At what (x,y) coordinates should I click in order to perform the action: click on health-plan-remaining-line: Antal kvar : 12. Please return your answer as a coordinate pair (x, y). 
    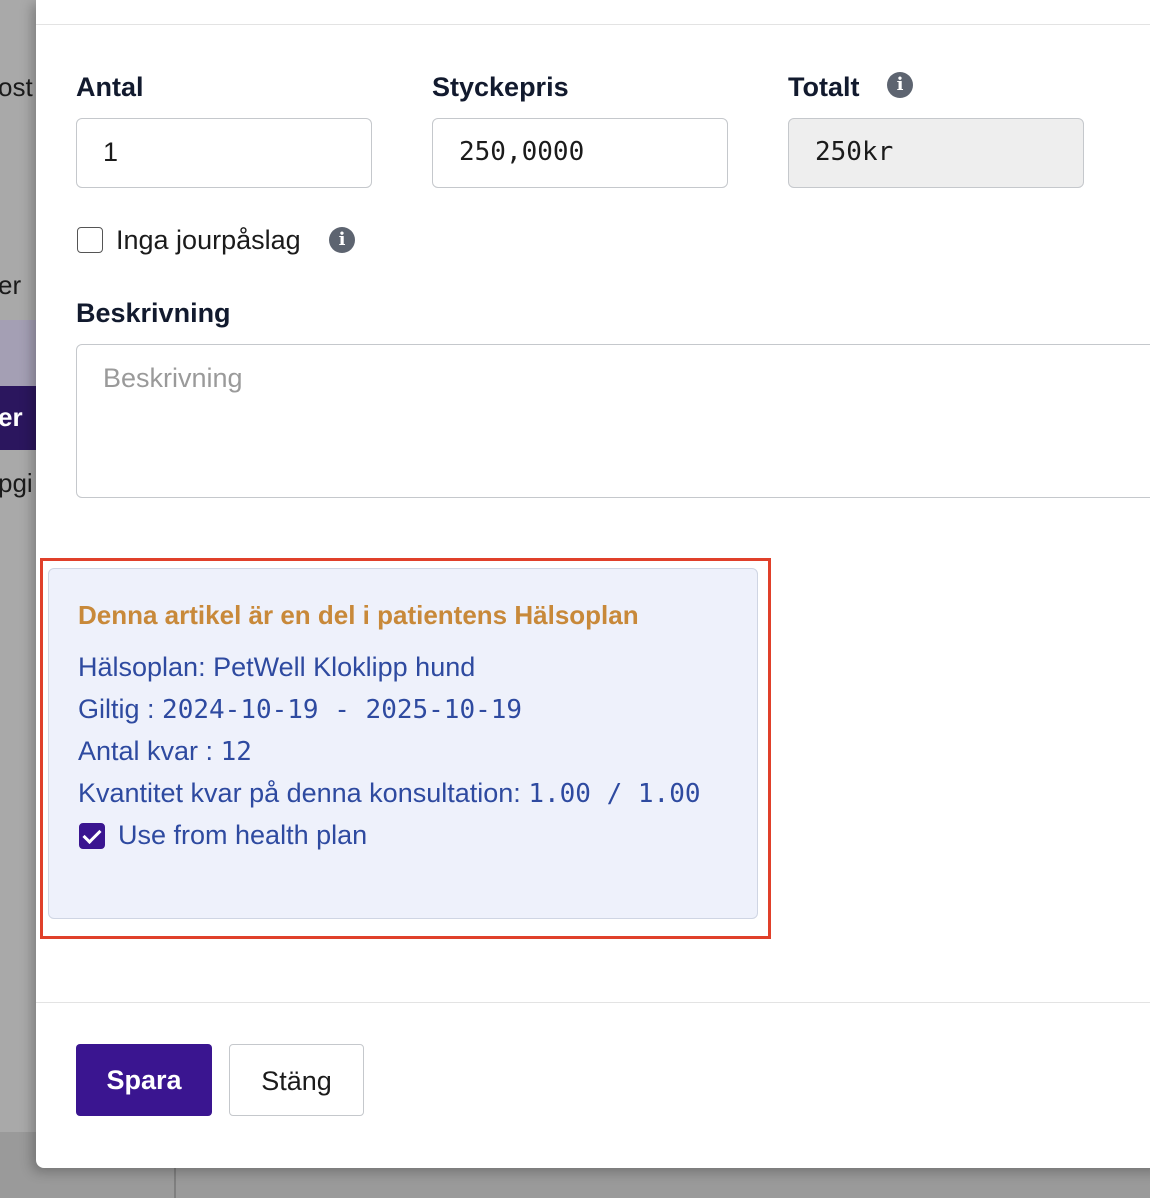
    Looking at the image, I should click on (165, 751).